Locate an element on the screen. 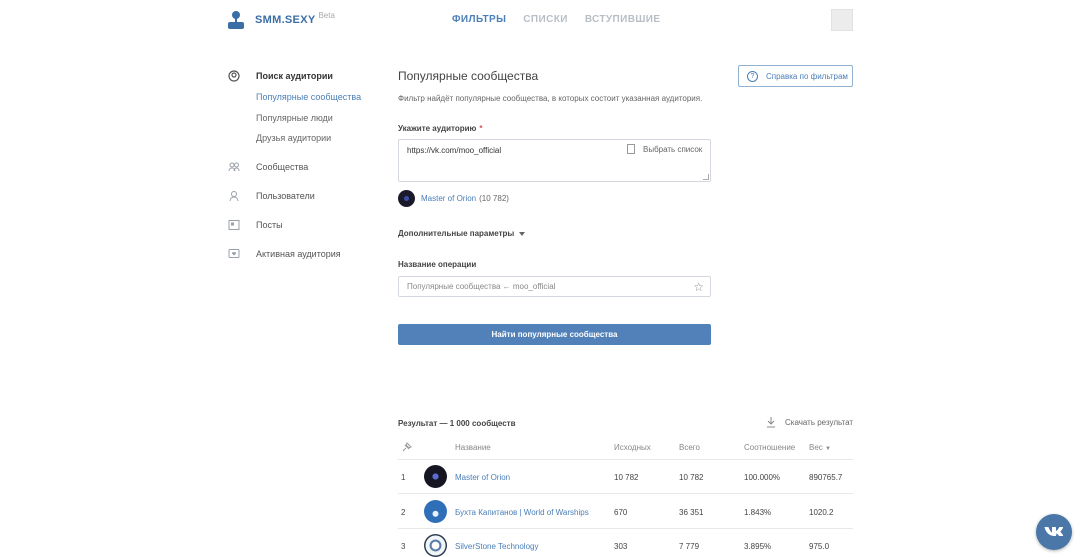 The image size is (1080, 557). col-weight: Вес ▼ is located at coordinates (820, 447).